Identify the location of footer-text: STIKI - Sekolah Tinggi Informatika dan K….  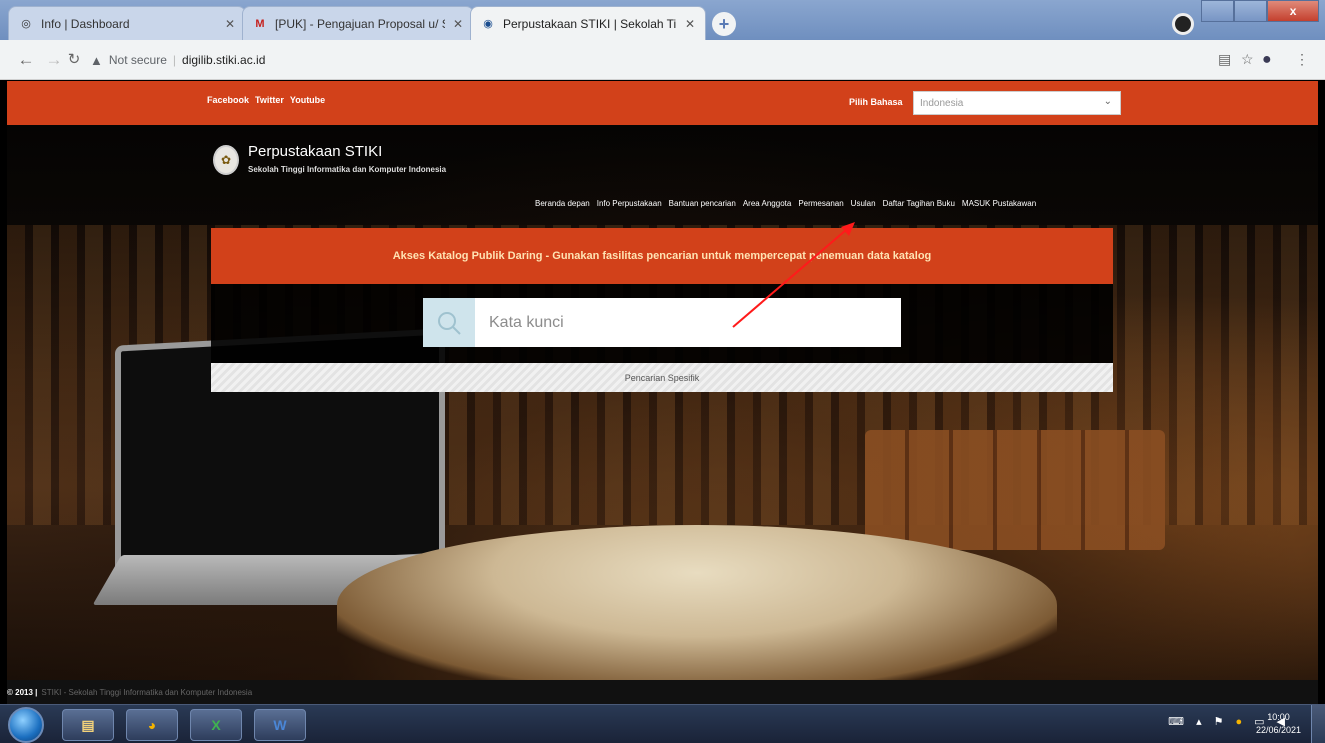
(147, 692).